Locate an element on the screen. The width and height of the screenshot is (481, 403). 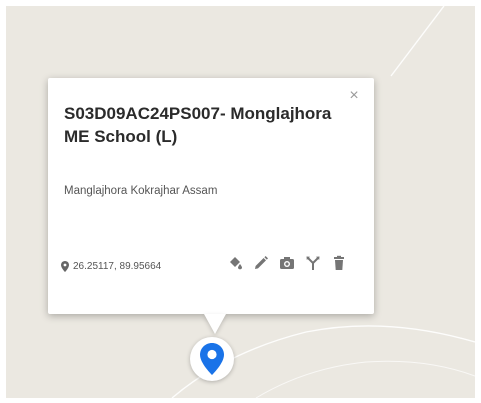
close-button: × is located at coordinates (354, 96).